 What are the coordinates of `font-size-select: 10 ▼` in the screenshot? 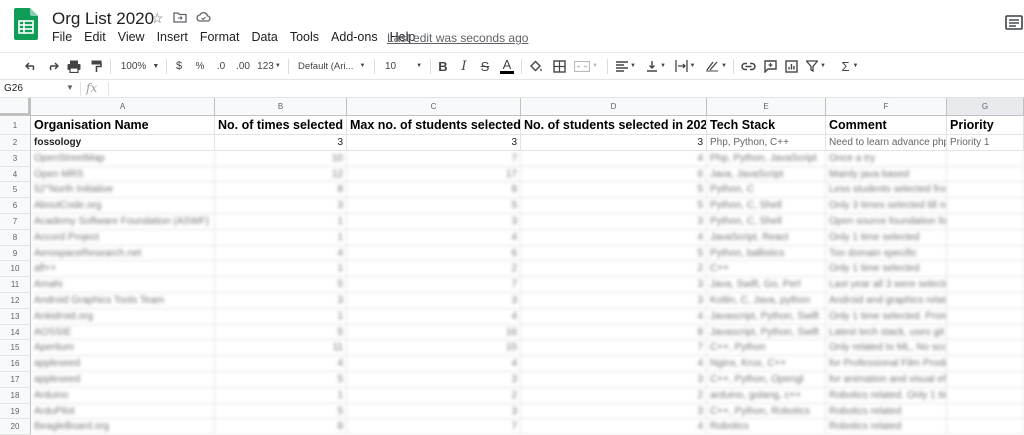 It's located at (404, 66).